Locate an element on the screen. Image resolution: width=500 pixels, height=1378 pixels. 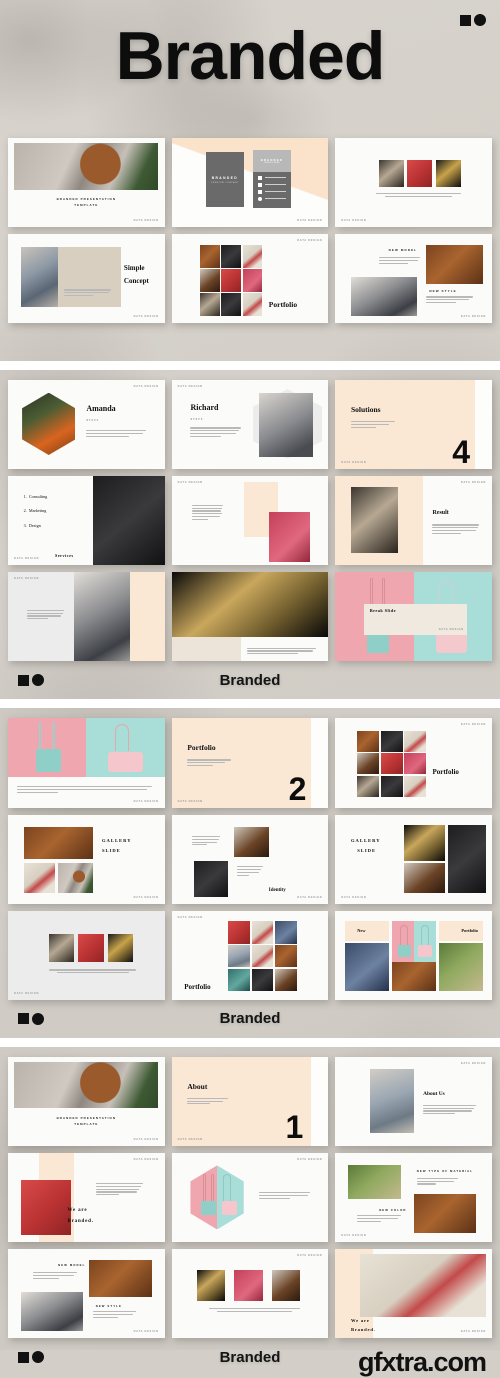
slide-number: 2 is located at coordinates (297, 788).